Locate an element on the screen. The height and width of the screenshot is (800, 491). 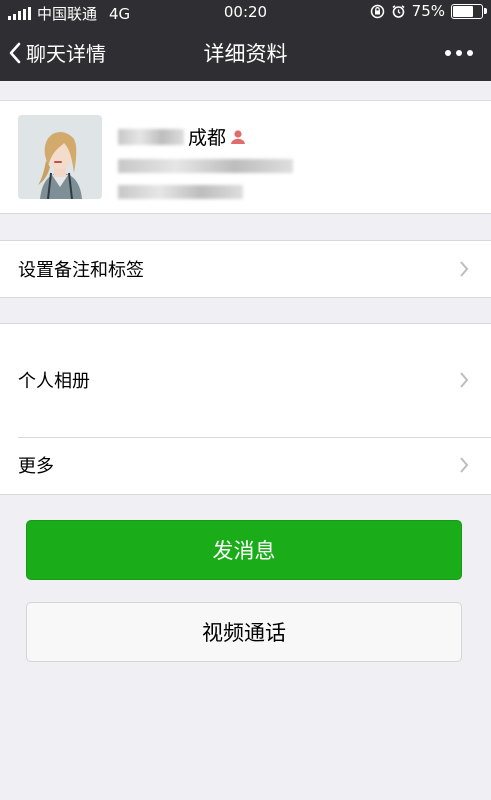
album-row: 个人相册 is located at coordinates (245, 380).